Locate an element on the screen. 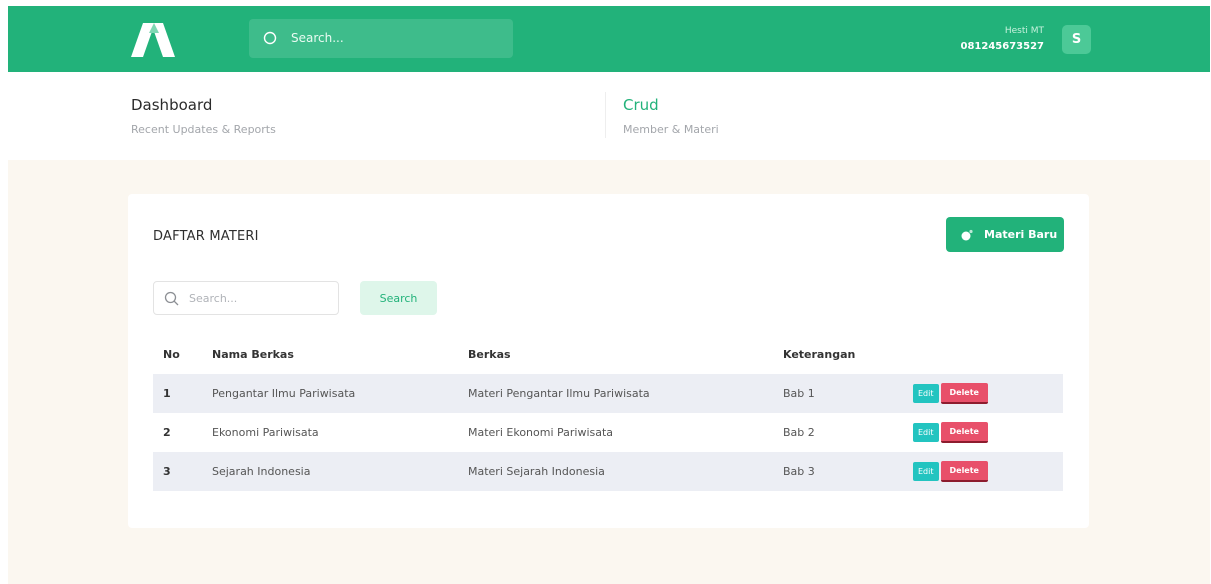 The width and height of the screenshot is (1211, 584). cell-no: 2 is located at coordinates (167, 432).